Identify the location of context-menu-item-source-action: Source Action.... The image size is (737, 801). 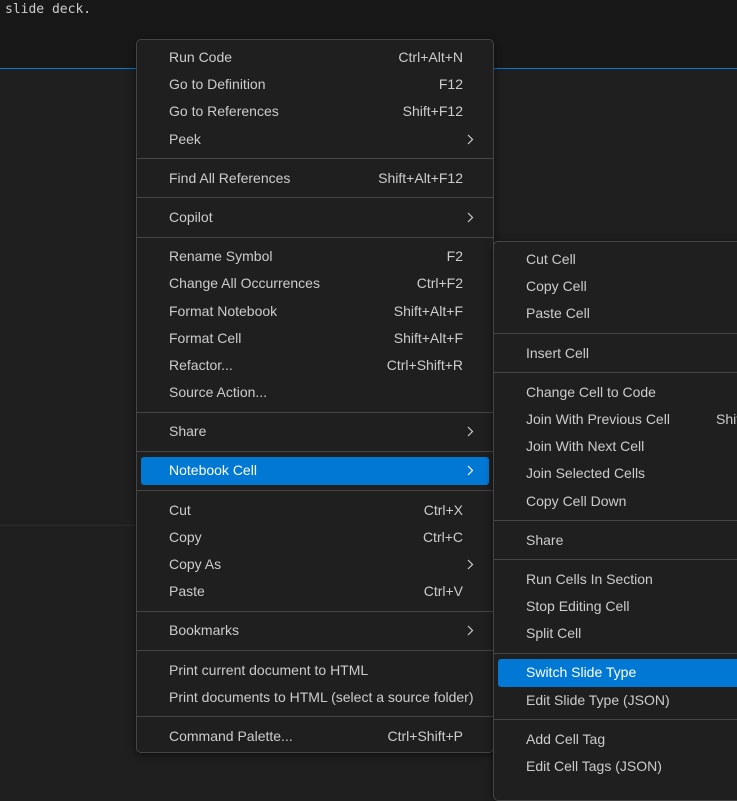
(315, 392).